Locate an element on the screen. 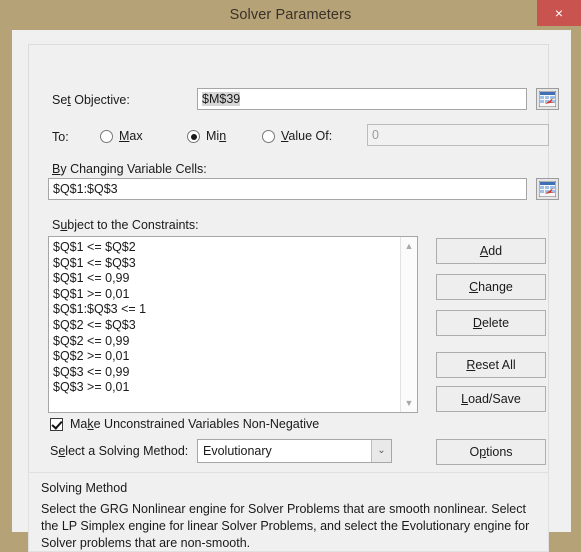 This screenshot has width=581, height=552. reset-all-button: Reset All is located at coordinates (491, 365).